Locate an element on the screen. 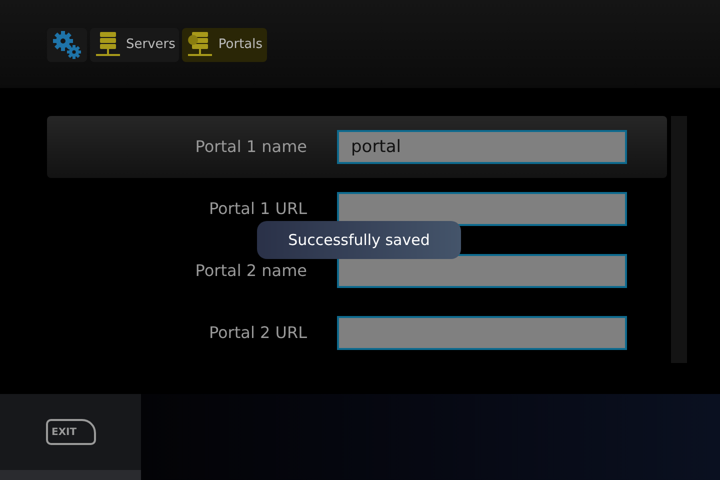 The width and height of the screenshot is (720, 480). breadcrumb-item: Servers is located at coordinates (135, 45).